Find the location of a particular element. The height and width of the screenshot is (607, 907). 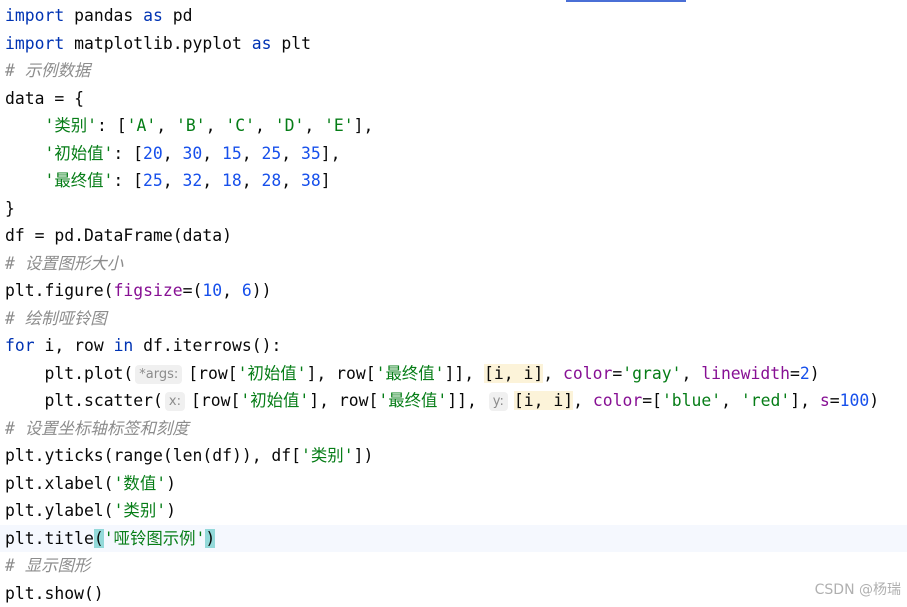

code-line-20-current: plt.title('哑铃图示例') is located at coordinates (453, 539).